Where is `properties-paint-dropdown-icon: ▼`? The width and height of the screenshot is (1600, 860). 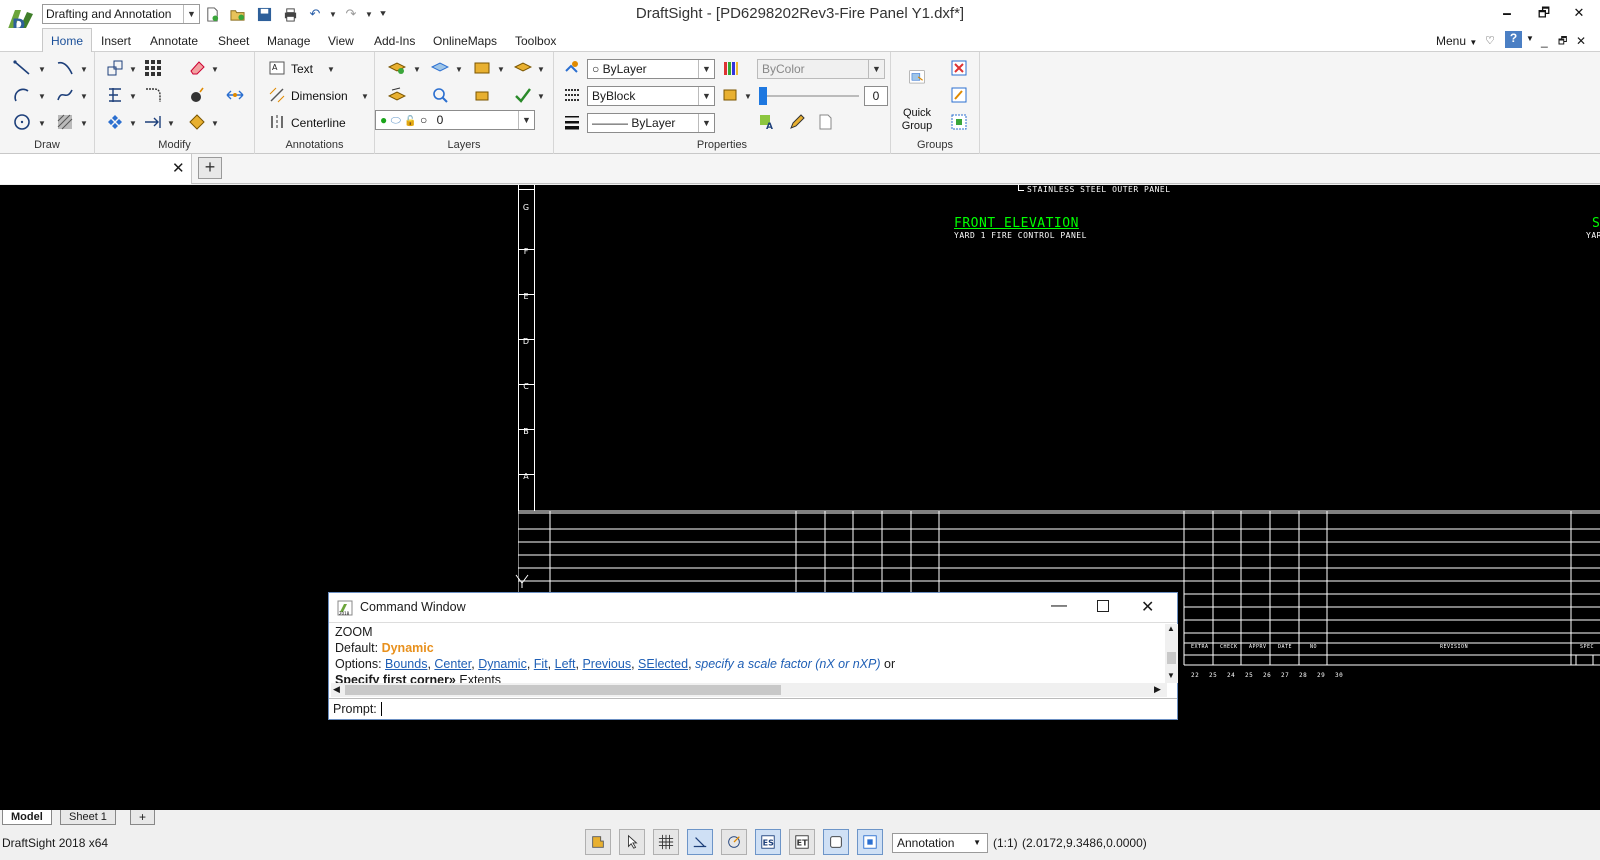 properties-paint-dropdown-icon: ▼ is located at coordinates (215, 123).